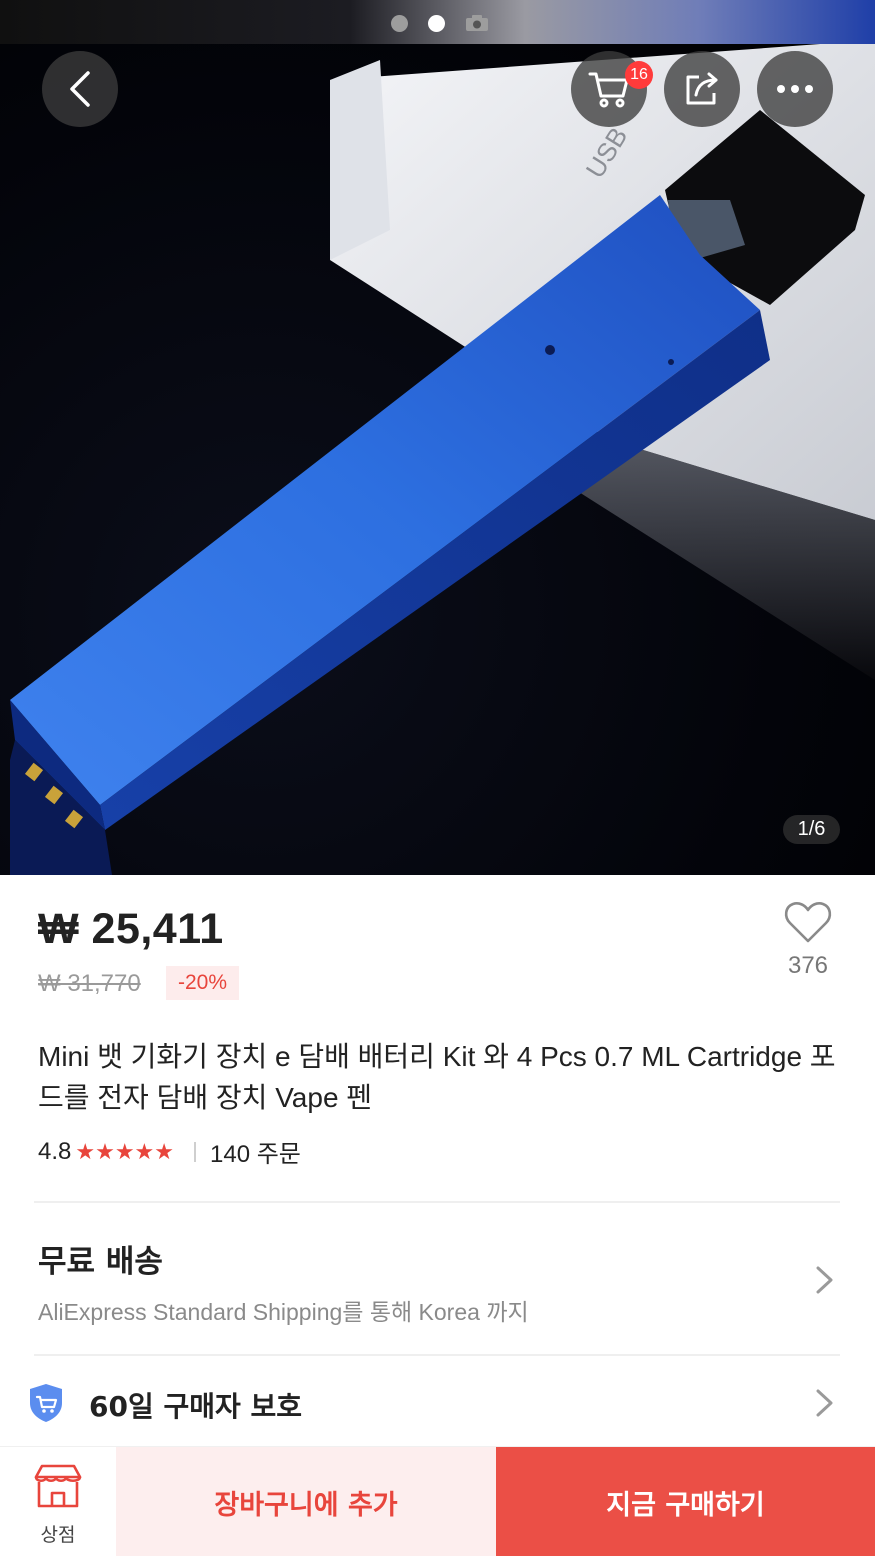 Image resolution: width=875 pixels, height=1556 pixels. I want to click on store-button: 상점, so click(58, 1501).